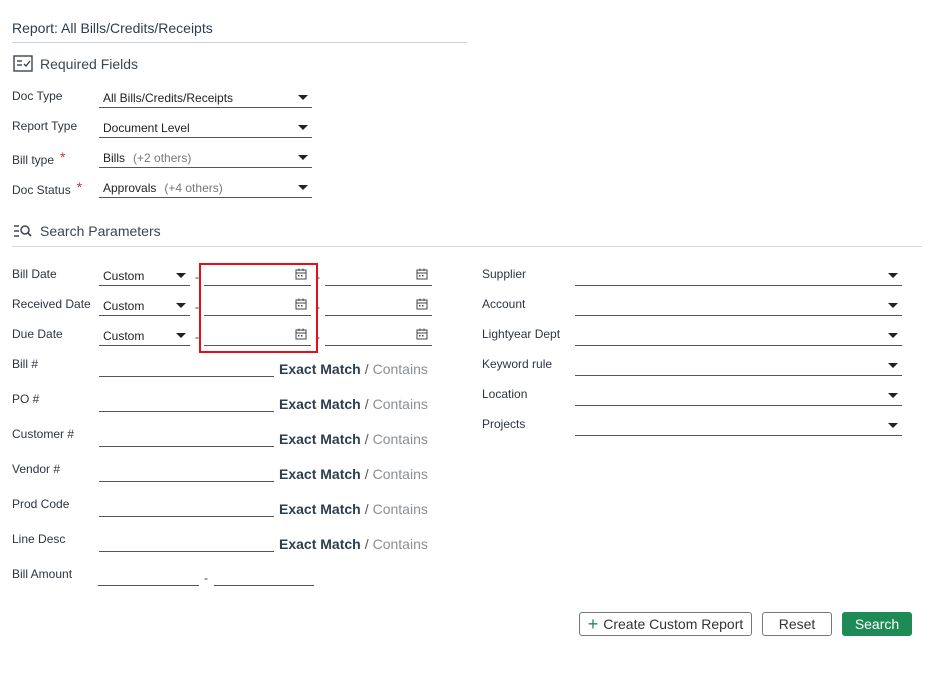  I want to click on date-label: Received Date, so click(51, 304).